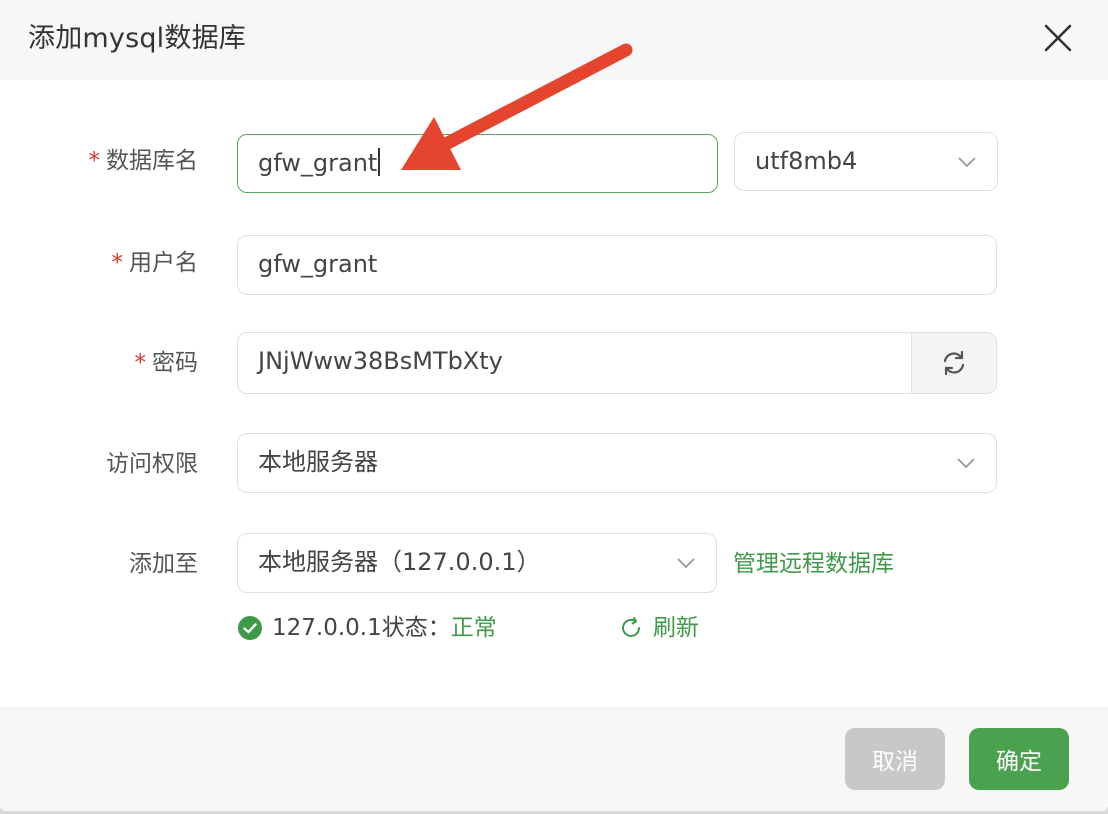 The width and height of the screenshot is (1108, 814). Describe the element at coordinates (318, 462) in the screenshot. I see `access-value: 本地服务器` at that location.